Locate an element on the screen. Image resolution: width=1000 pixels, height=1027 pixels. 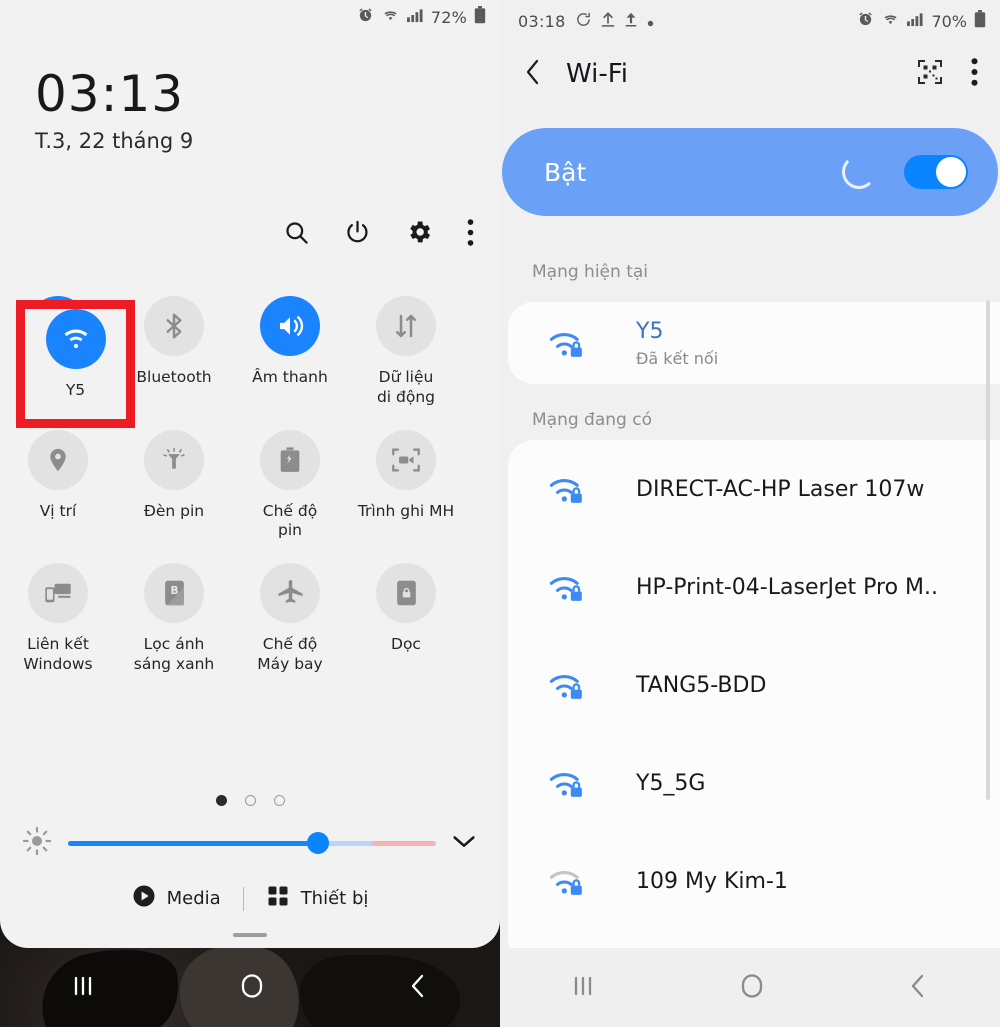
tile-sound: Âm thanh is located at coordinates (290, 352).